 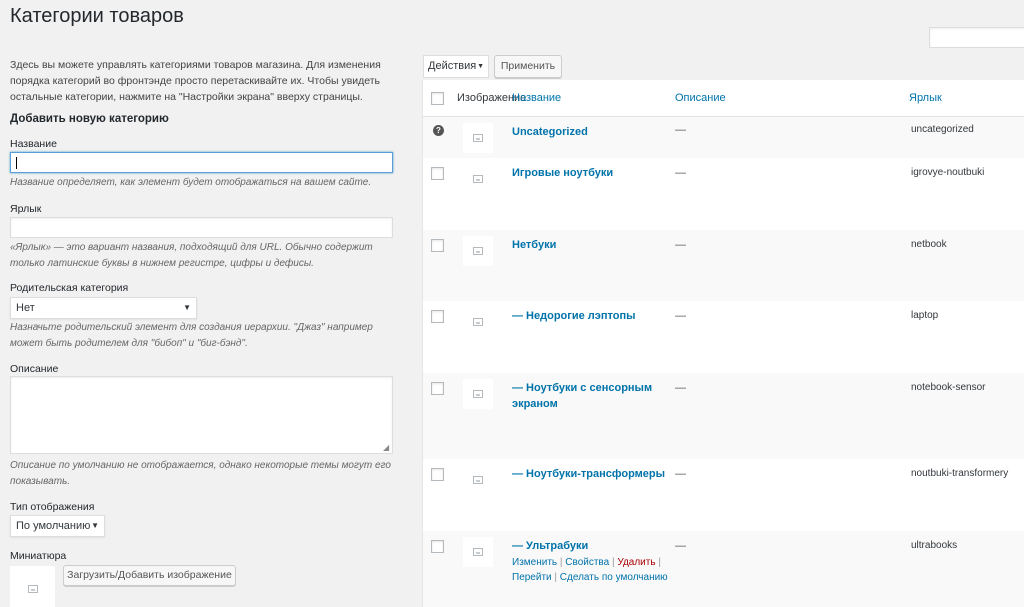 What do you see at coordinates (942, 129) in the screenshot?
I see `category-slug: uncategorized` at bounding box center [942, 129].